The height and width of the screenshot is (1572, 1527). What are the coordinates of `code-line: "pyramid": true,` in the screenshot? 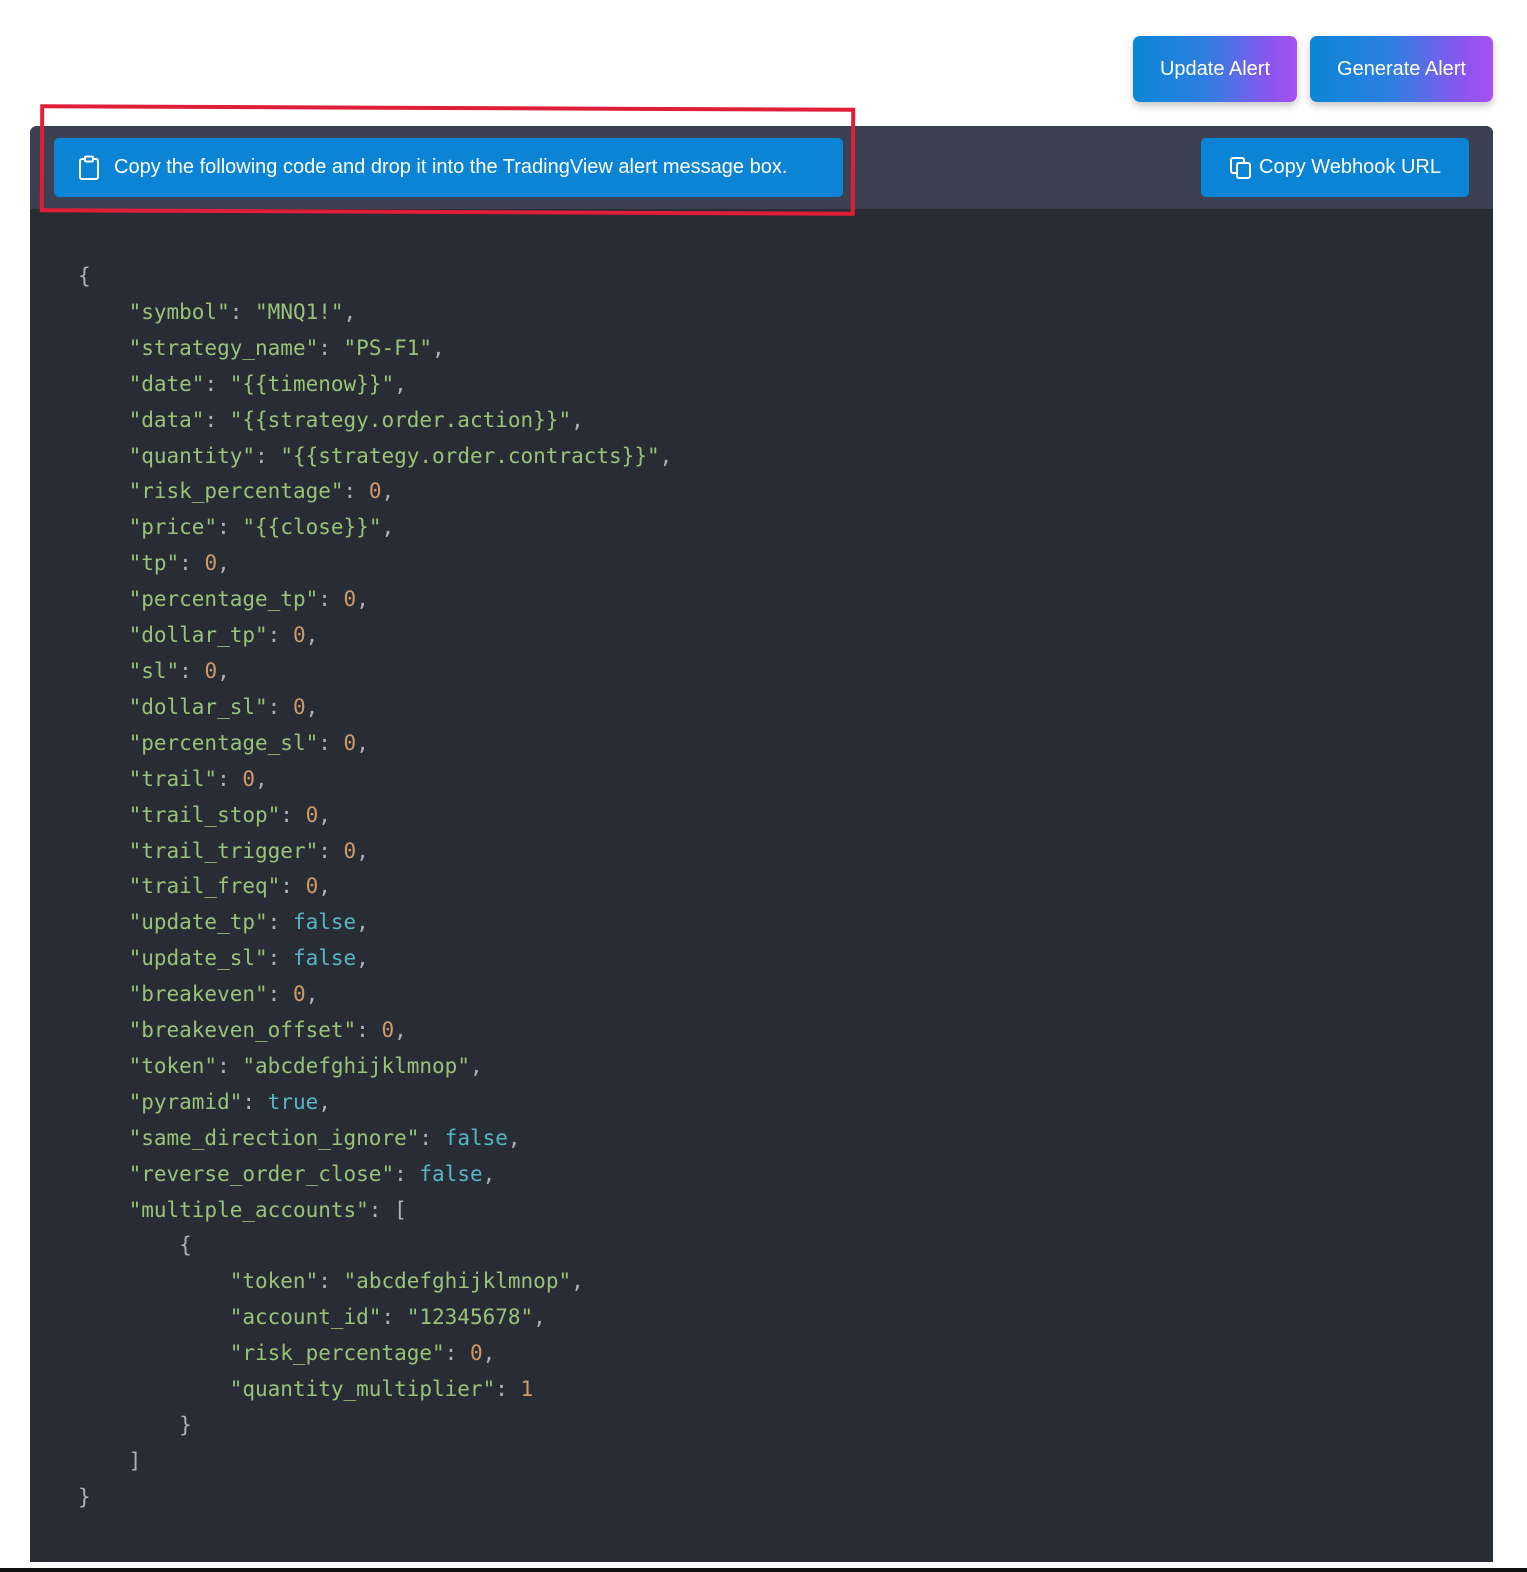 It's located at (375, 1103).